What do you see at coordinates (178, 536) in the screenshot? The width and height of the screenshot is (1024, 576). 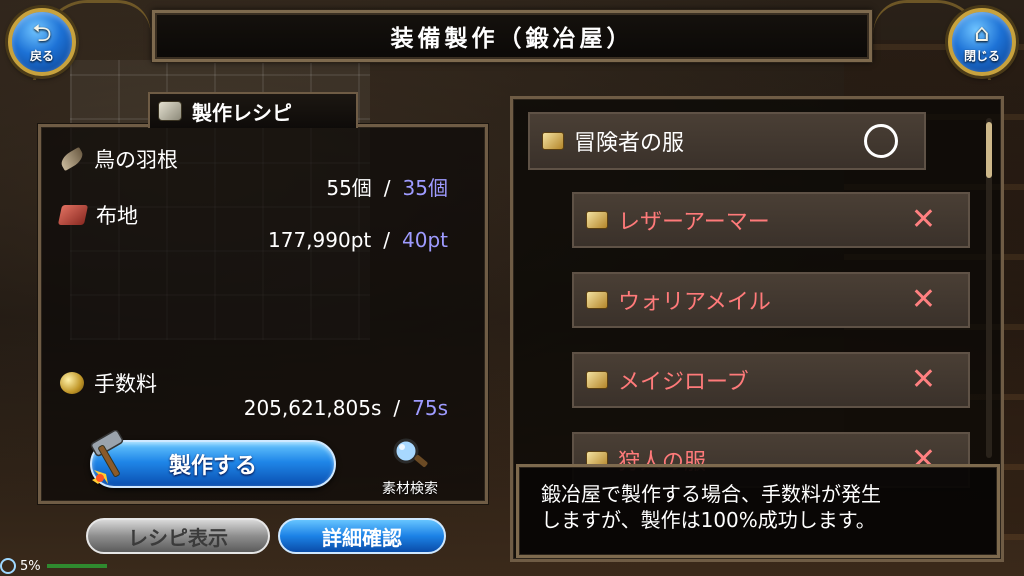 I see `recipe-view-button: レシピ表示` at bounding box center [178, 536].